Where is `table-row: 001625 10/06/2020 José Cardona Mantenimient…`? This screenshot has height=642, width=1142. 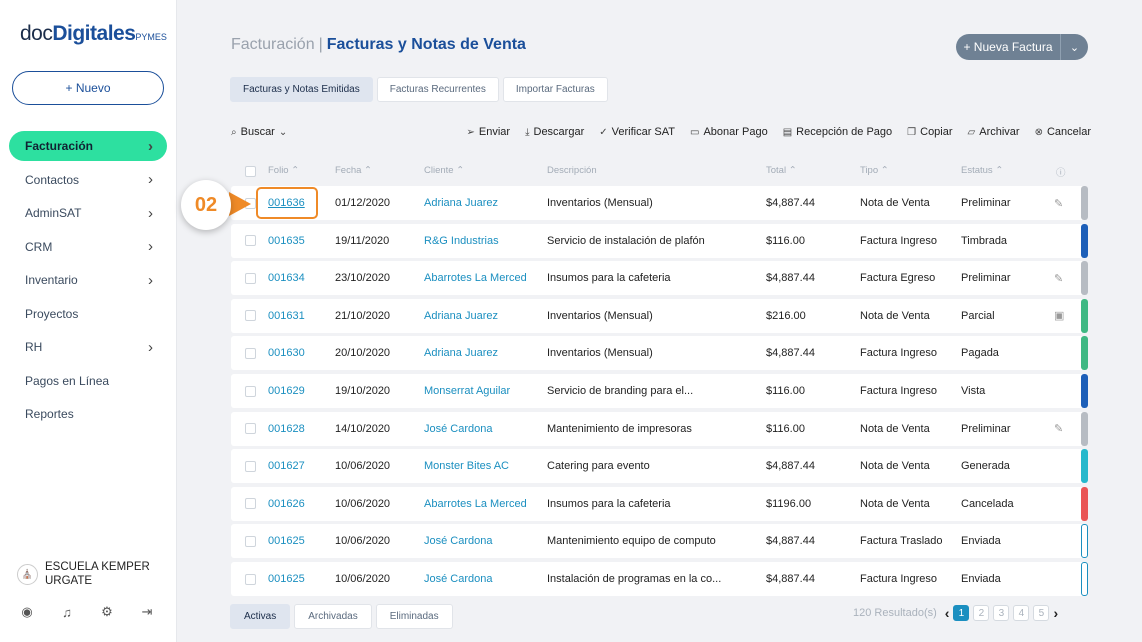 table-row: 001625 10/06/2020 José Cardona Mantenimient… is located at coordinates (659, 541).